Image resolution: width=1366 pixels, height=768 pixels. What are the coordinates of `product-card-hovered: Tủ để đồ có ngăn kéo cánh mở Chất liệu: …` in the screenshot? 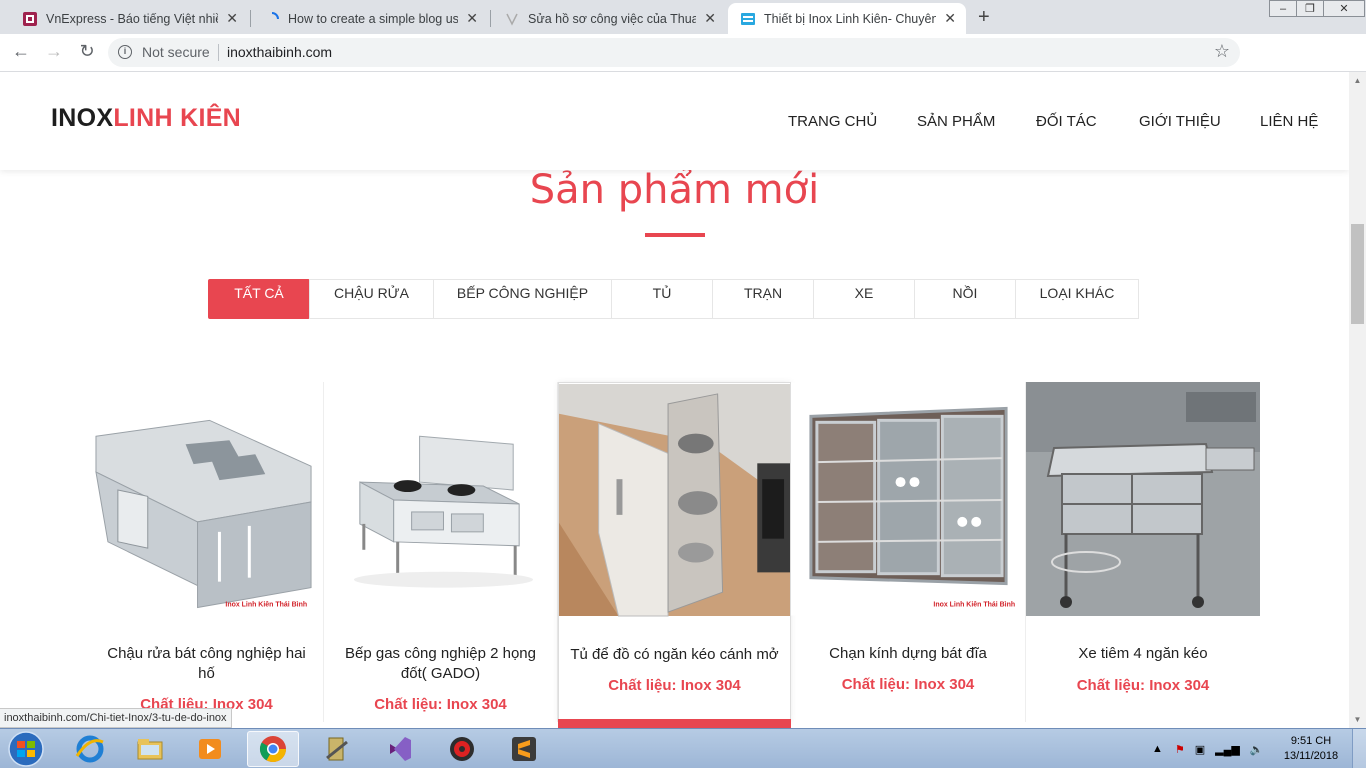 It's located at (674, 555).